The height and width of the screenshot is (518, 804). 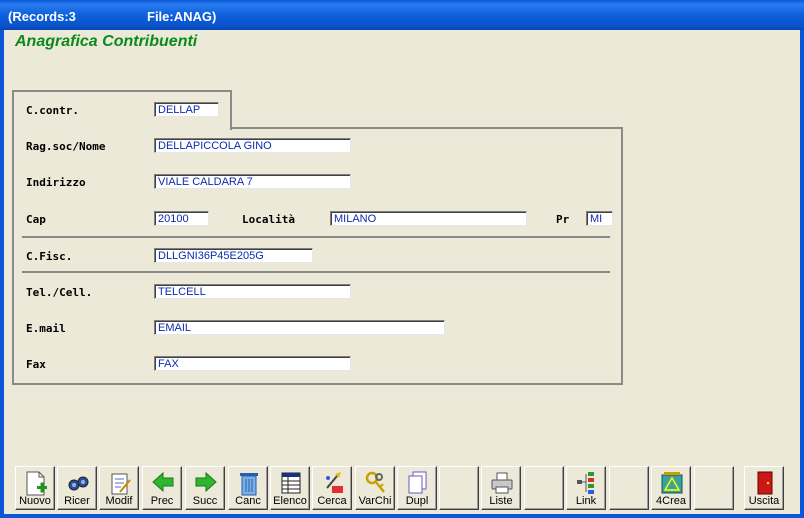 I want to click on elenco-label: Elenco, so click(x=290, y=501).